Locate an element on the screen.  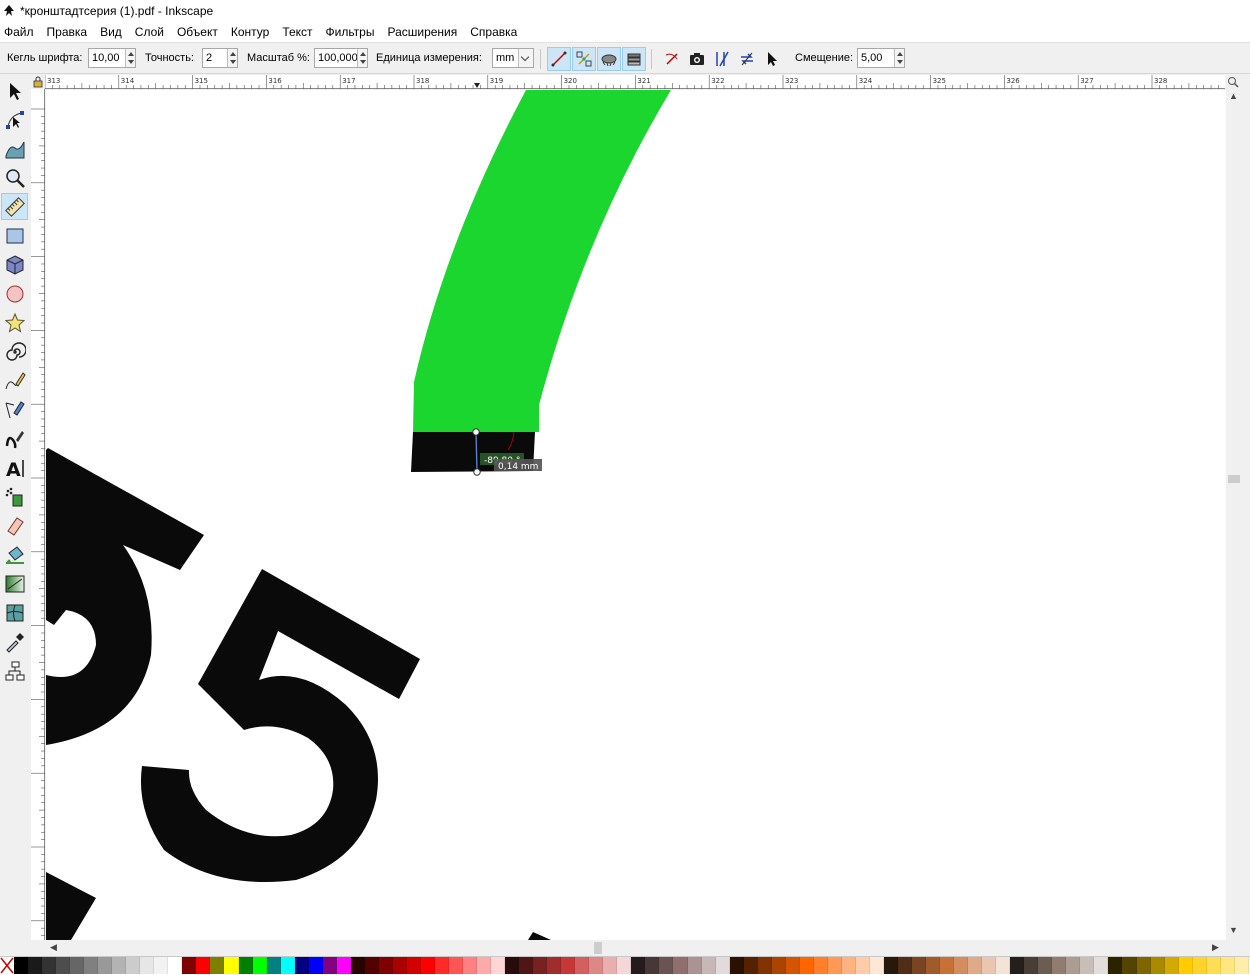
offset-spinbox: 5,00 is located at coordinates (881, 58).